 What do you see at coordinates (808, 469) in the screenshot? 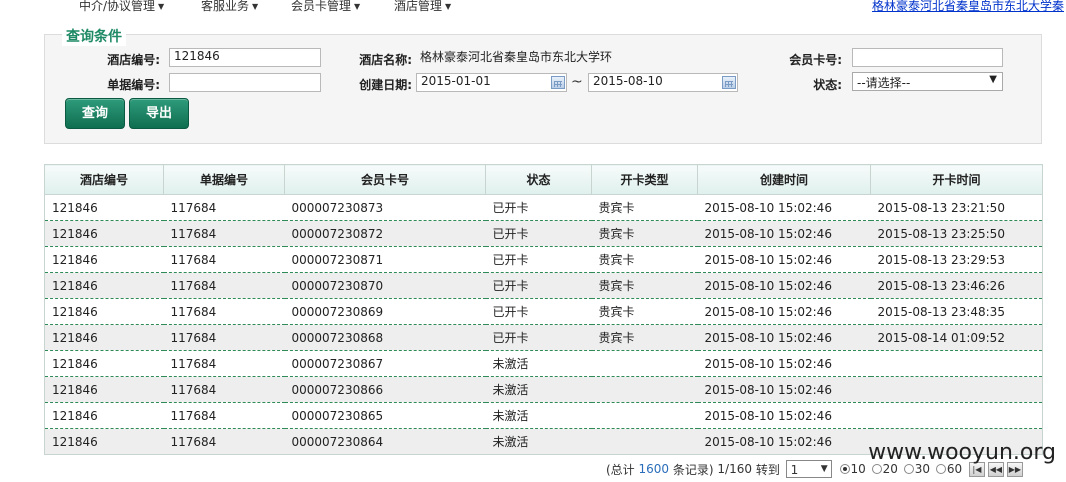
I see `page-select: 1 ▼` at bounding box center [808, 469].